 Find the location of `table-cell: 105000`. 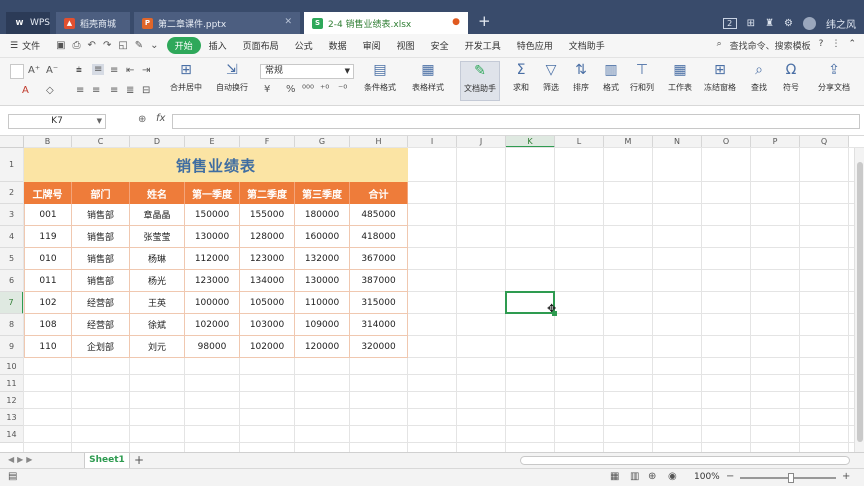

table-cell: 105000 is located at coordinates (267, 303).